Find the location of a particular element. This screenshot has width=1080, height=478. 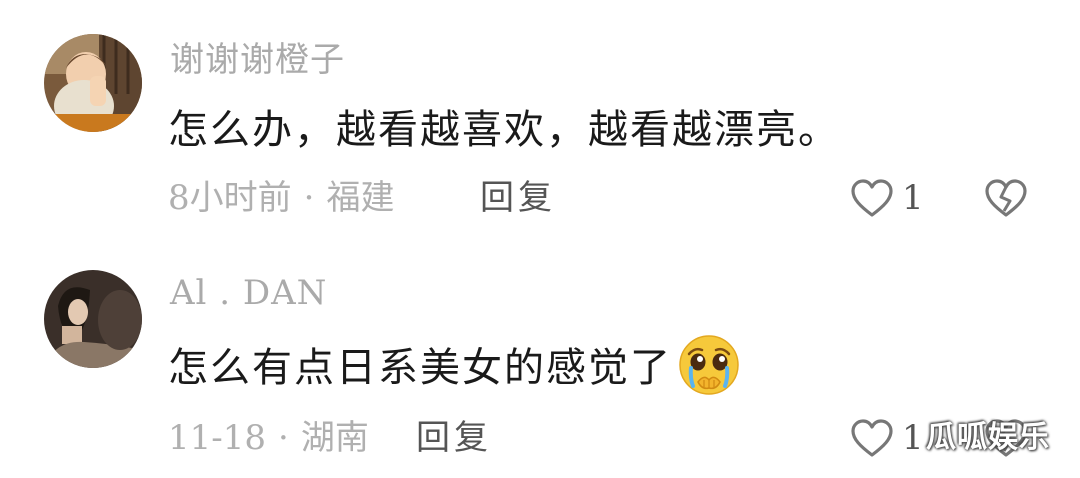

comment-location: 湖南 is located at coordinates (334, 438).